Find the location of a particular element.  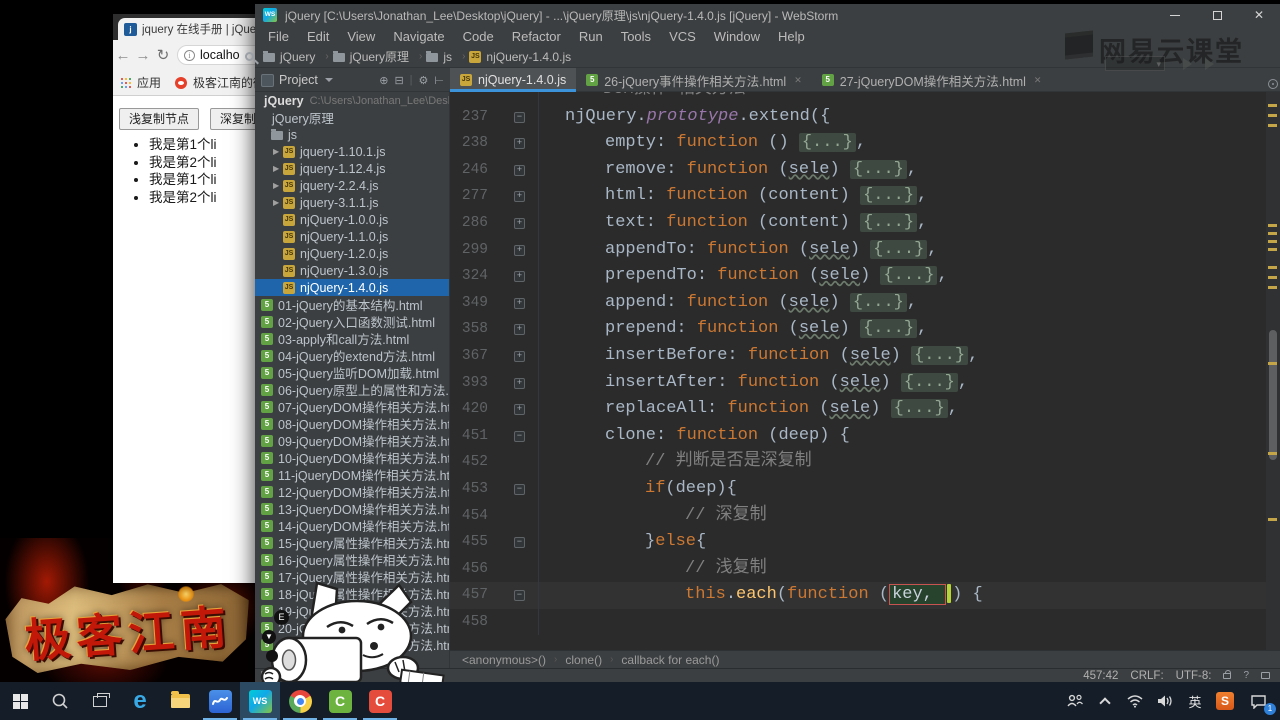

context-breadcrumb: callback for each() is located at coordinates (670, 660).